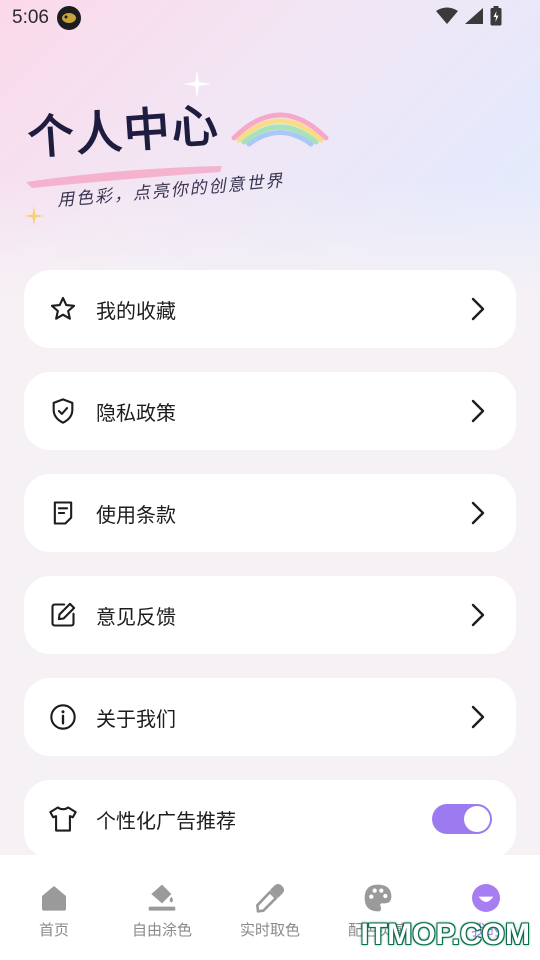  Describe the element at coordinates (63, 513) in the screenshot. I see `document-icon` at that location.